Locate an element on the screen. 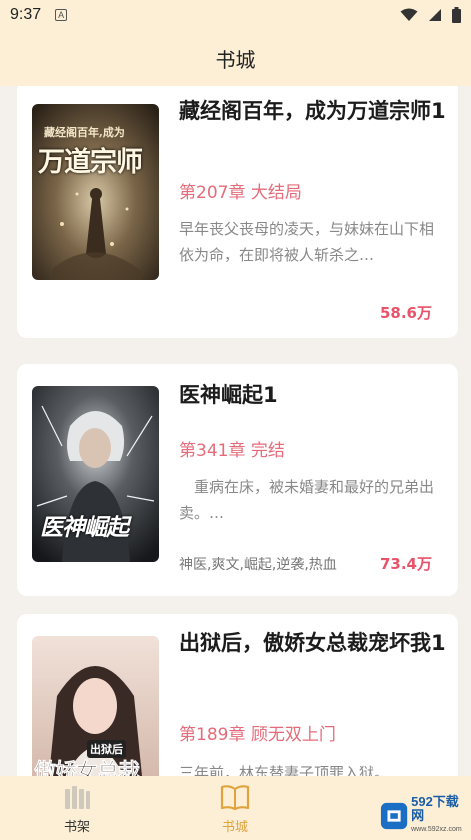 This screenshot has width=471, height=840. cover-title: 傲娇女总裁 is located at coordinates (87, 767).